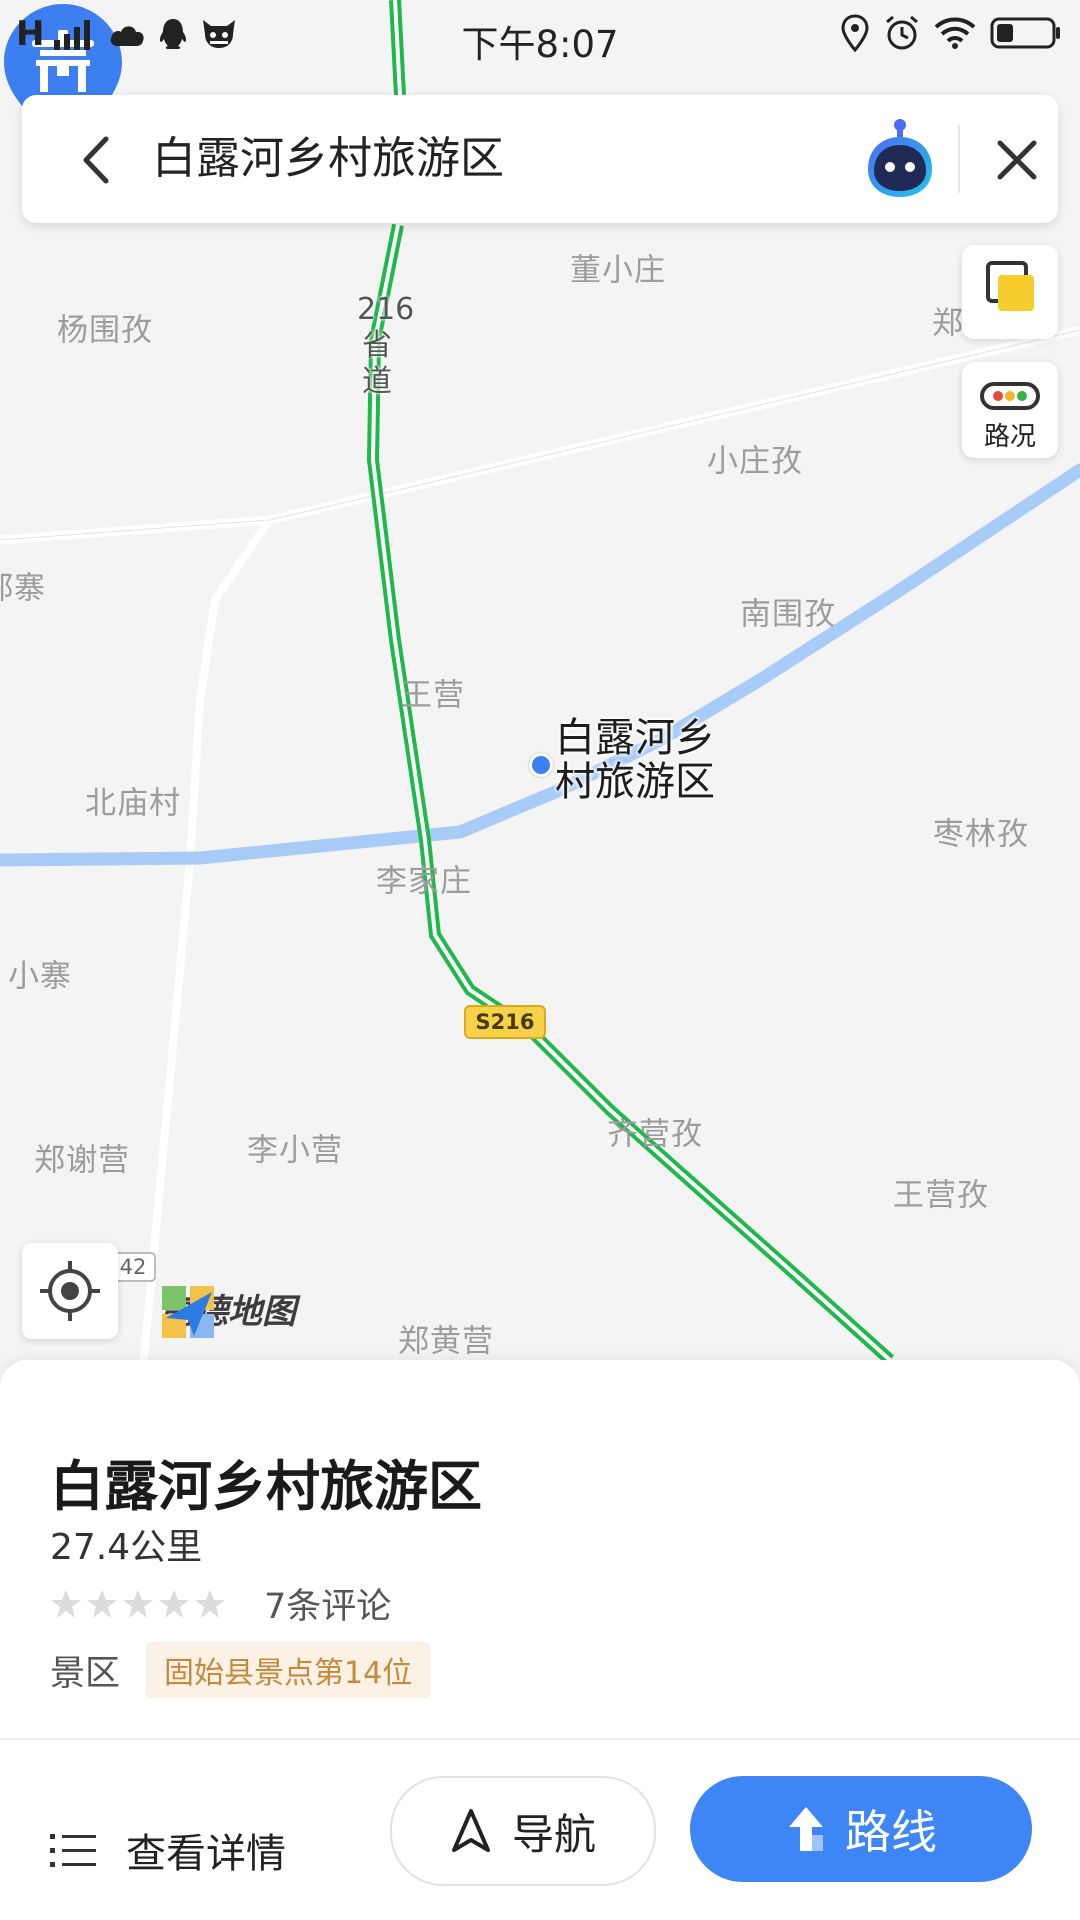  Describe the element at coordinates (1010, 286) in the screenshot. I see `layers-icon` at that location.